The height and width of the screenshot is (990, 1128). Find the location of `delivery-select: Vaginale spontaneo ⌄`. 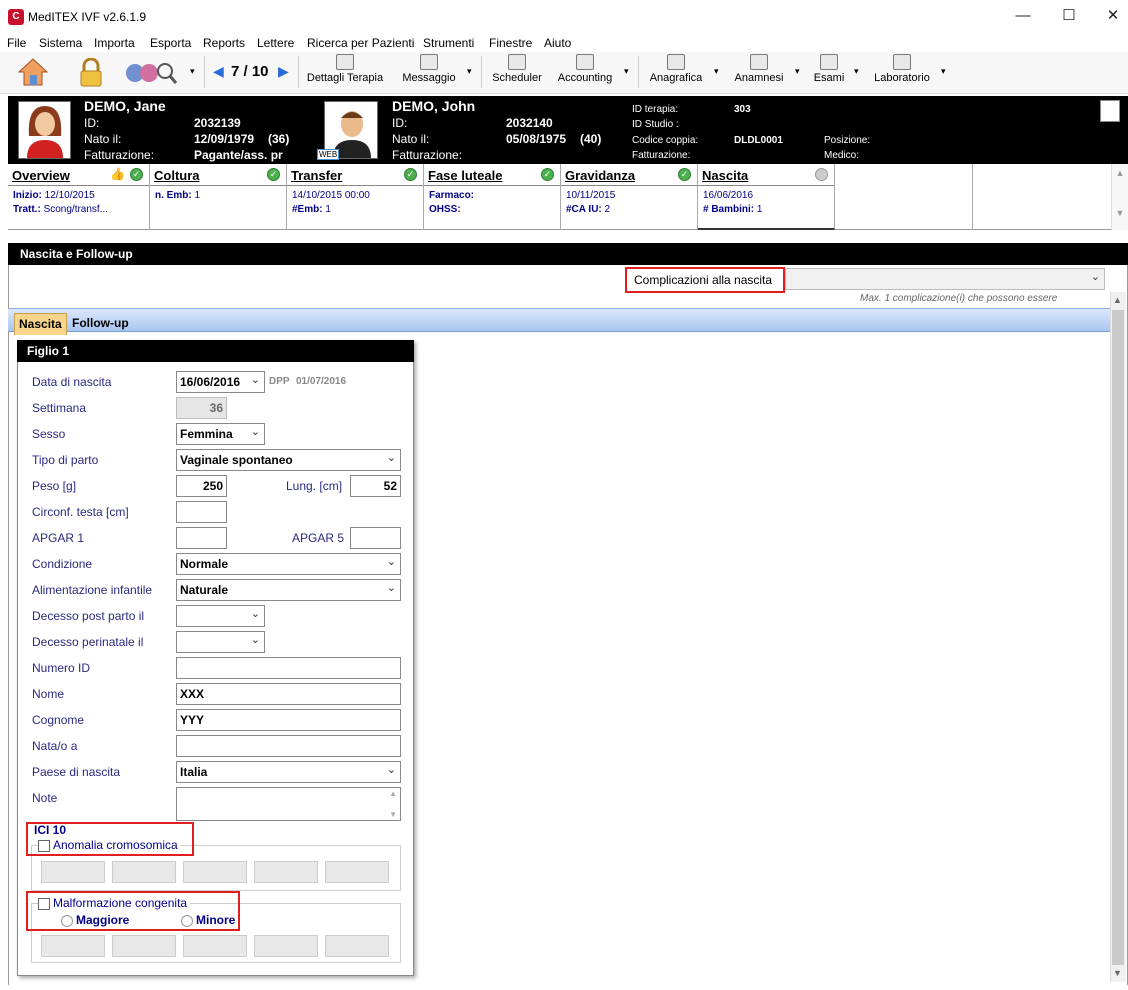

delivery-select: Vaginale spontaneo ⌄ is located at coordinates (288, 460).